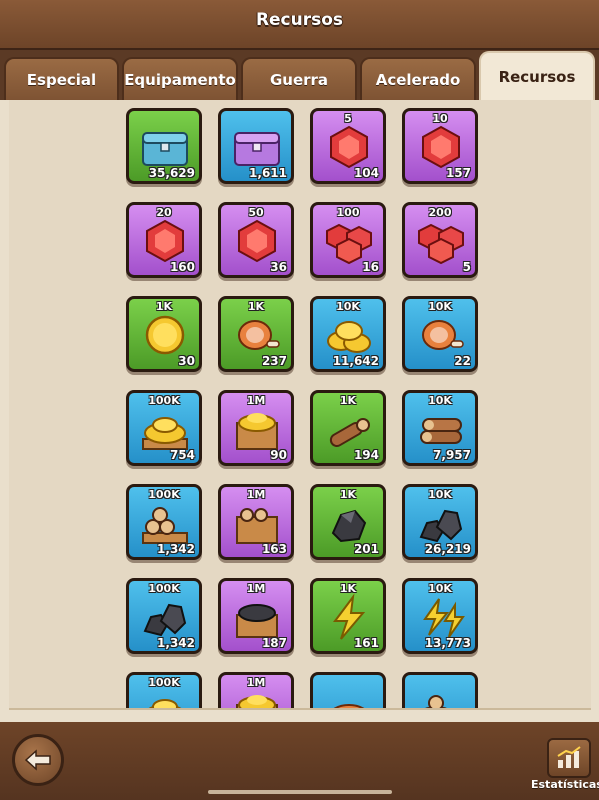 The width and height of the screenshot is (599, 800). Describe the element at coordinates (274, 643) in the screenshot. I see `item-count: 187` at that location.